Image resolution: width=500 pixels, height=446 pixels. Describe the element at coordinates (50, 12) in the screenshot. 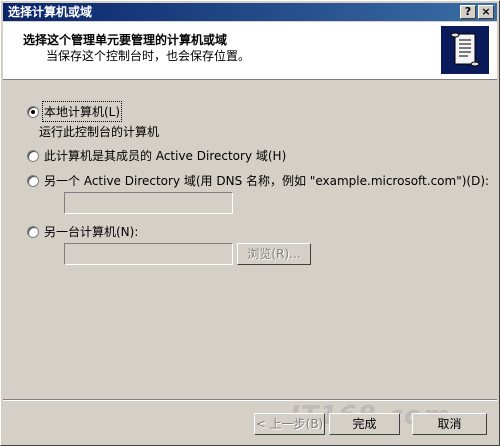

I see `window-title: 选择计算机或域` at that location.